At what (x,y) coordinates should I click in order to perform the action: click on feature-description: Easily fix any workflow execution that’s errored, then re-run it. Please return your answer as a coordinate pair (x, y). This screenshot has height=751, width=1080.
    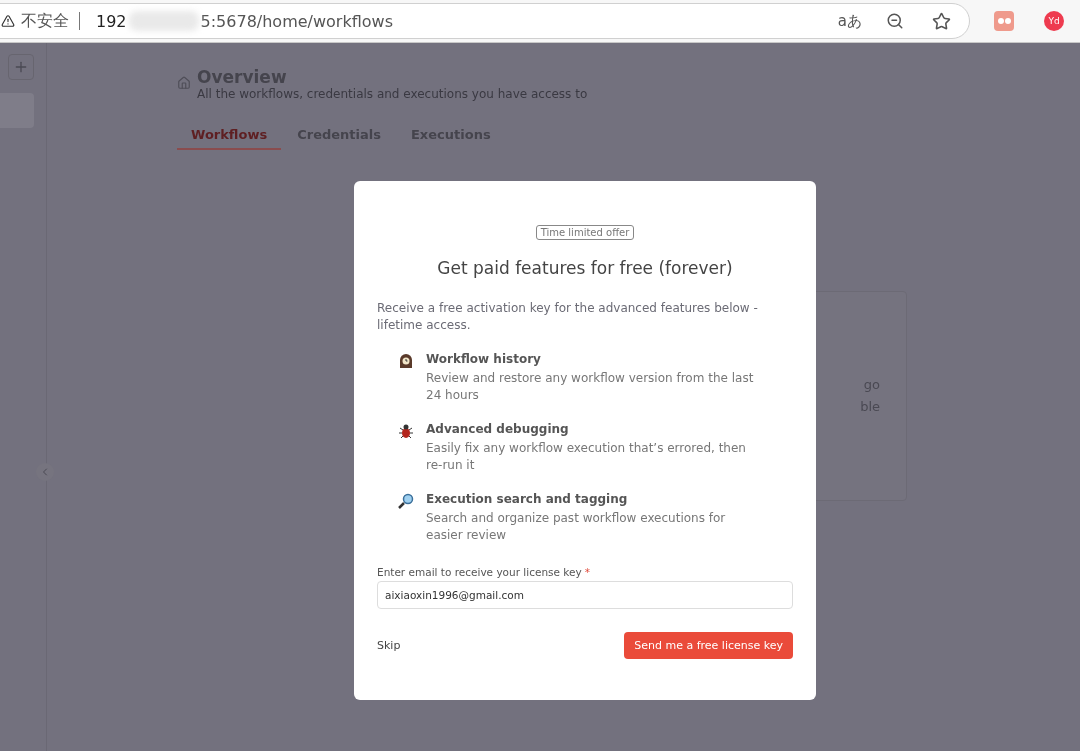
    Looking at the image, I should click on (586, 457).